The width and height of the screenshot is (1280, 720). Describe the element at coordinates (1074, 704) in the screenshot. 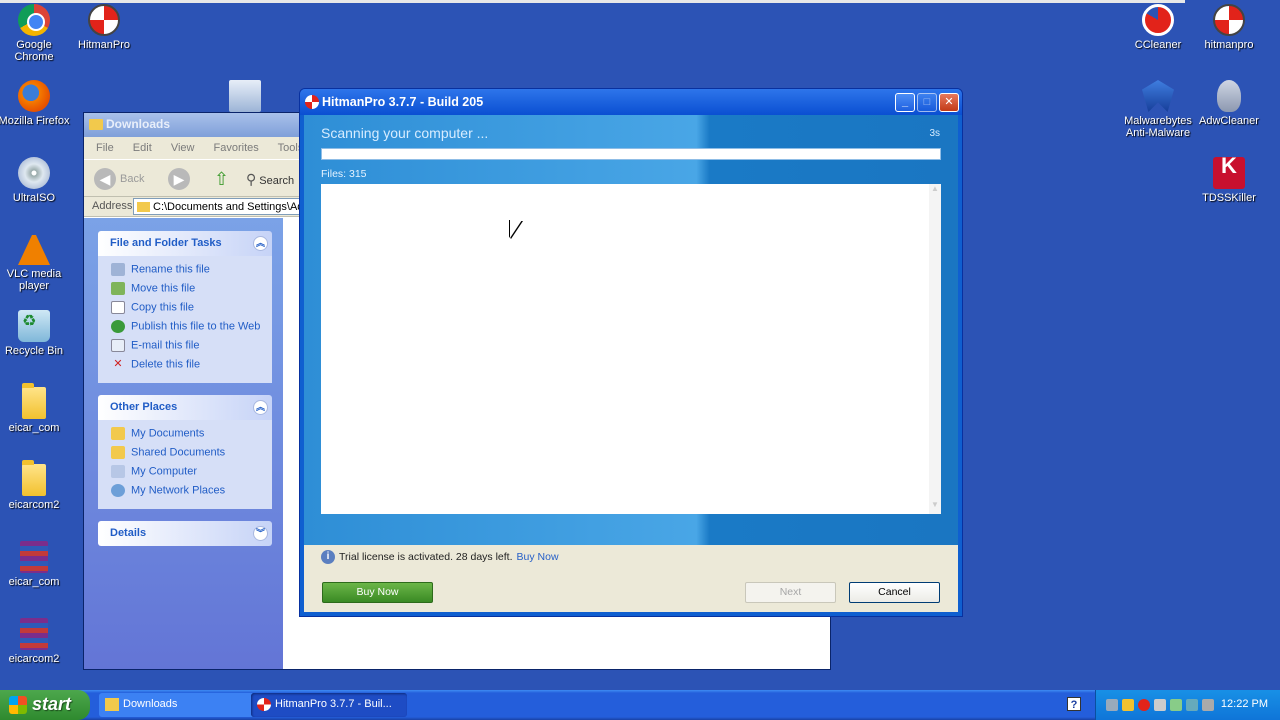

I see `help-icon: ?` at that location.